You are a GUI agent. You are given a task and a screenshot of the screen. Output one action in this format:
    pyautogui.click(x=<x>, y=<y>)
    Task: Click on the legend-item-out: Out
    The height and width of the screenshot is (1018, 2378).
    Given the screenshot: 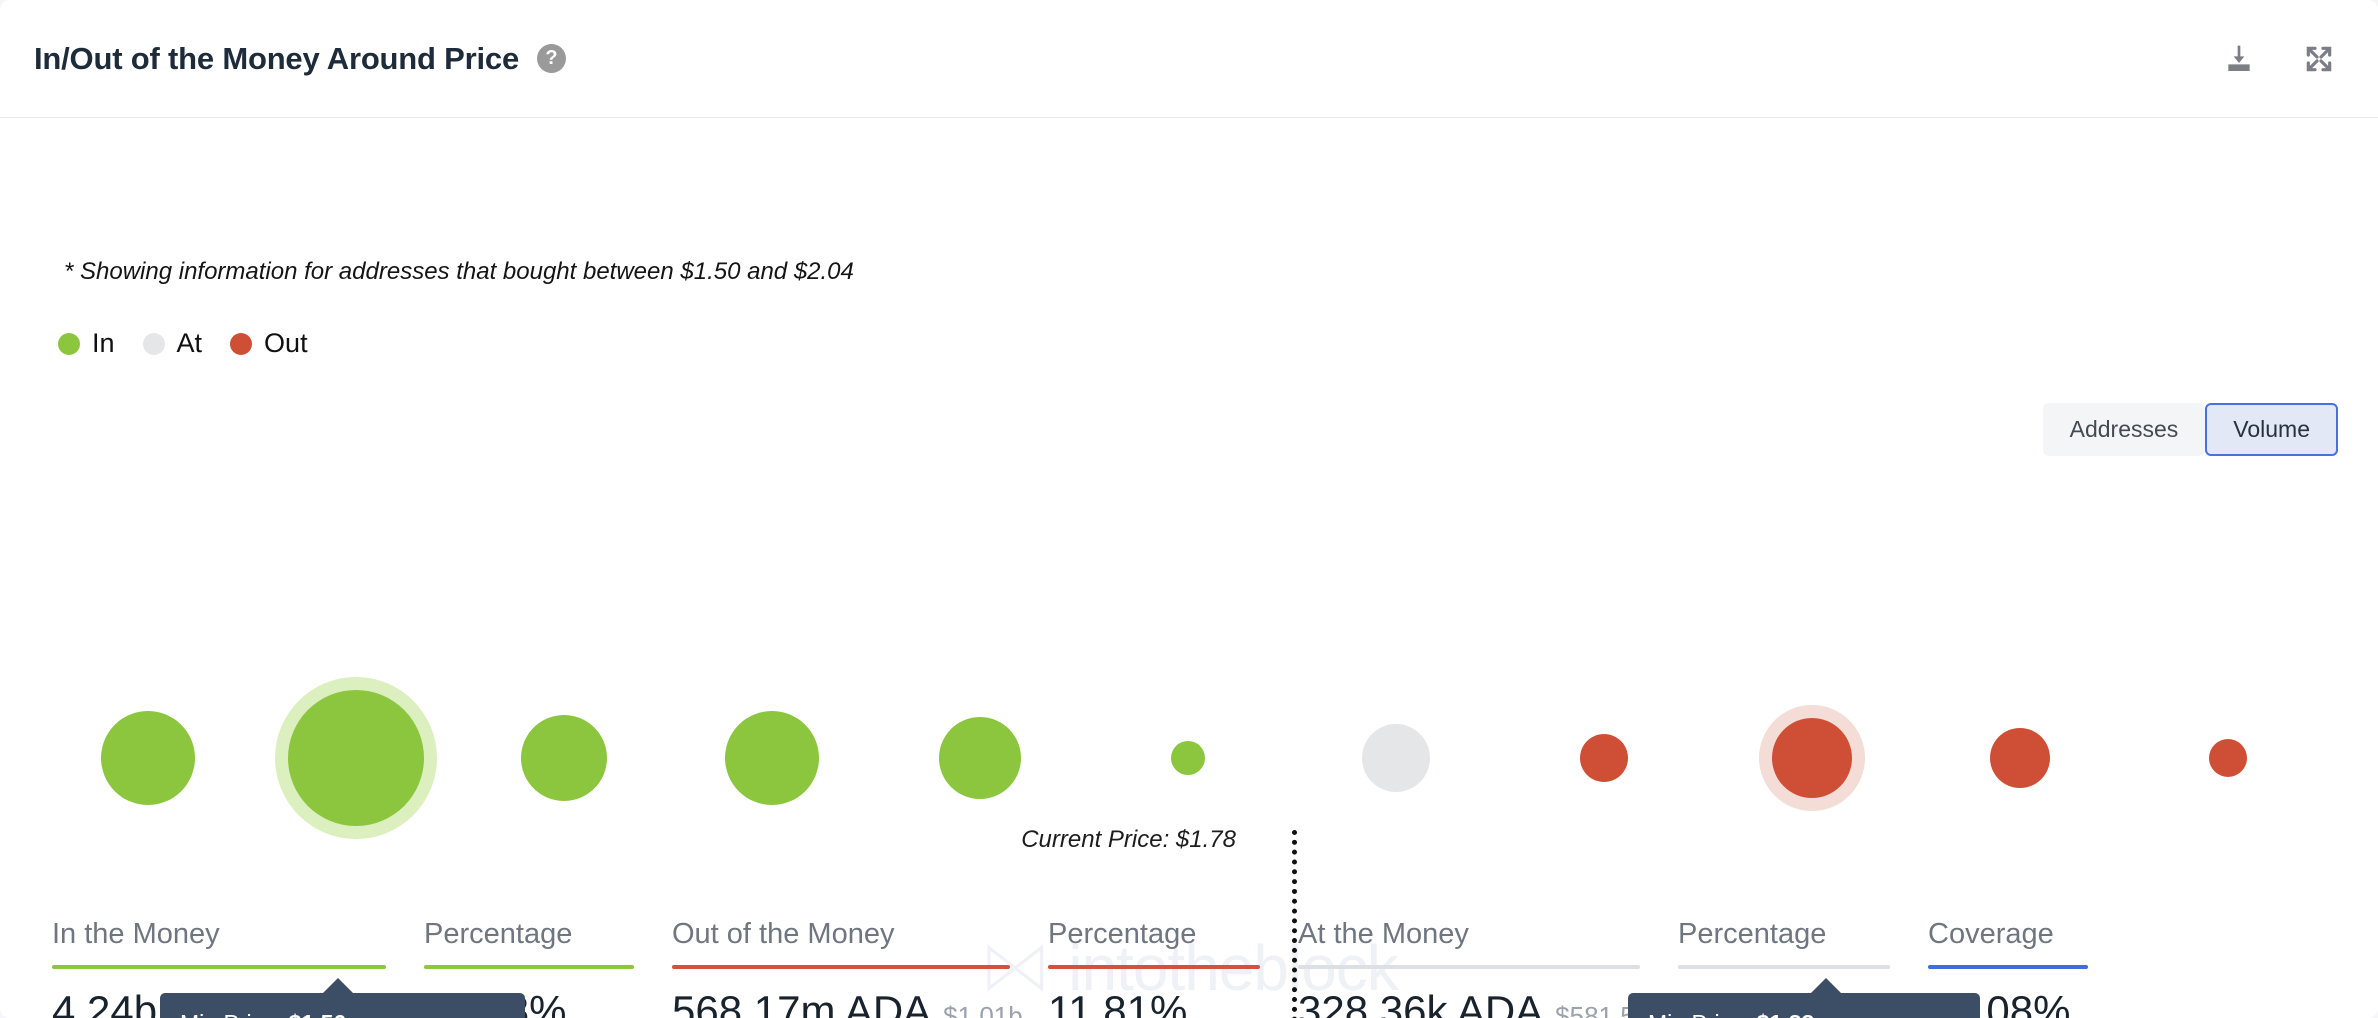 What is the action you would take?
    pyautogui.click(x=269, y=343)
    